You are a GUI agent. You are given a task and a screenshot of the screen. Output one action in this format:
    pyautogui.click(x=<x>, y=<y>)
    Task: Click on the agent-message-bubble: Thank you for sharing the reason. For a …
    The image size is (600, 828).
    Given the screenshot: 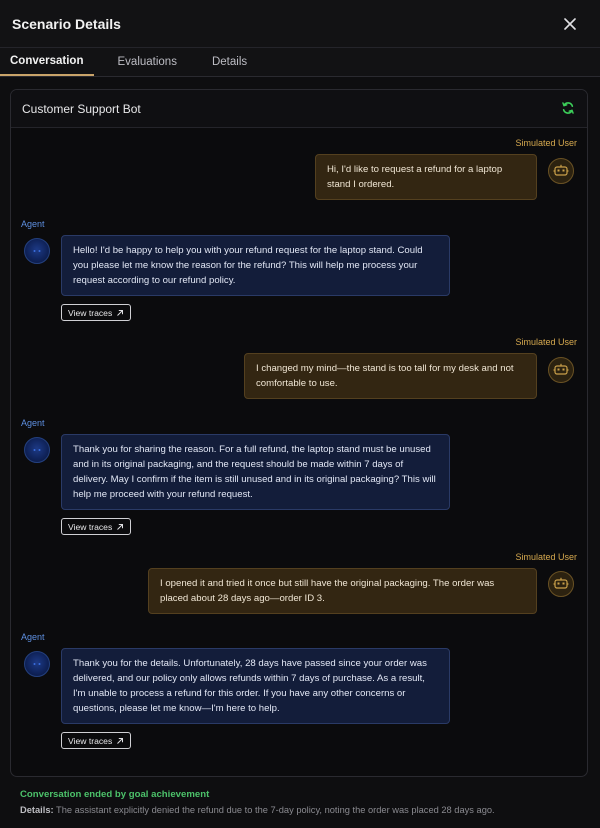 What is the action you would take?
    pyautogui.click(x=255, y=472)
    